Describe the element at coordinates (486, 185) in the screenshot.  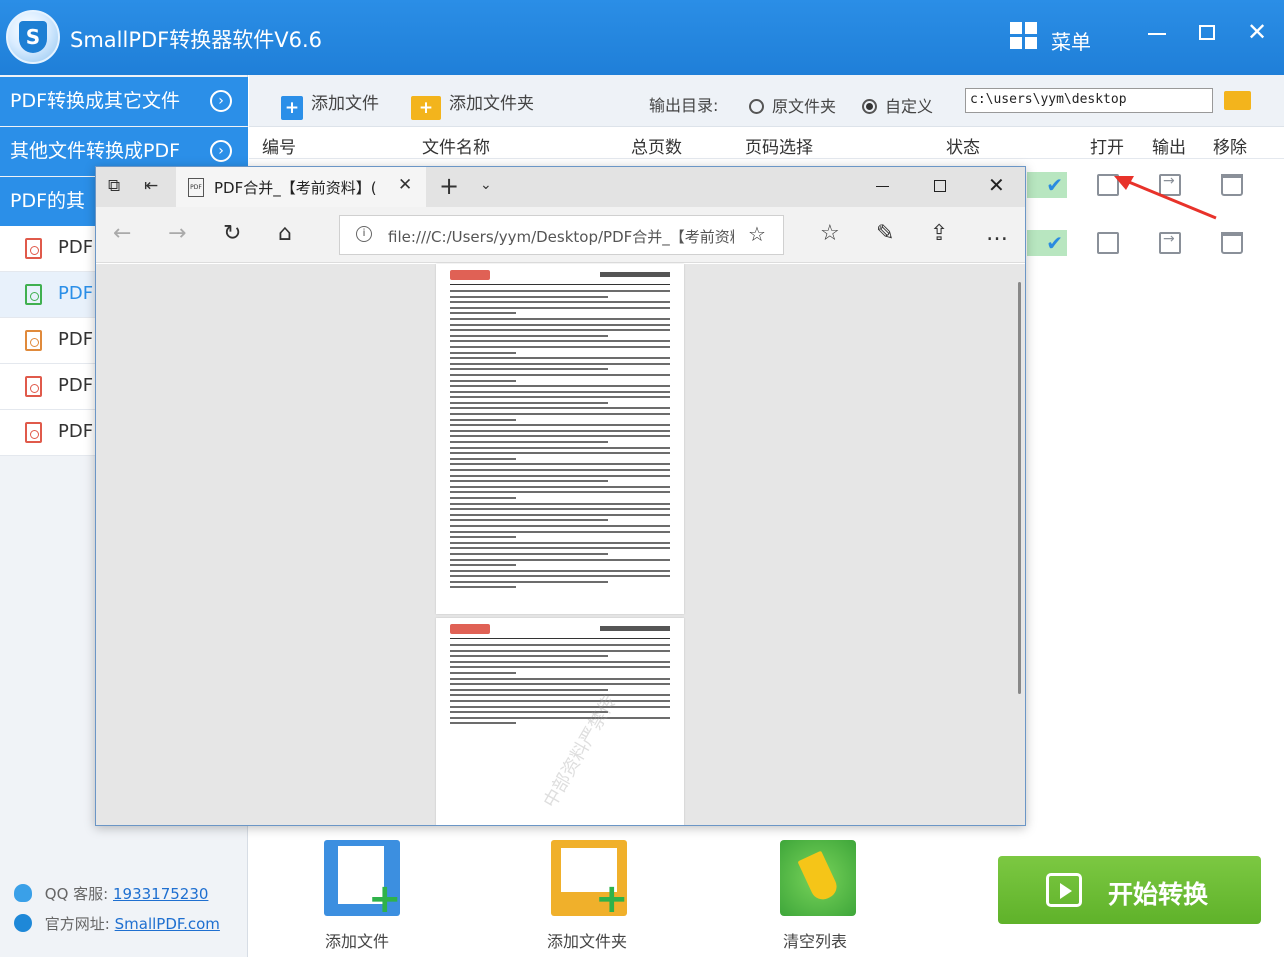
I see `tab-preview-chevron-icon: ⌄` at that location.